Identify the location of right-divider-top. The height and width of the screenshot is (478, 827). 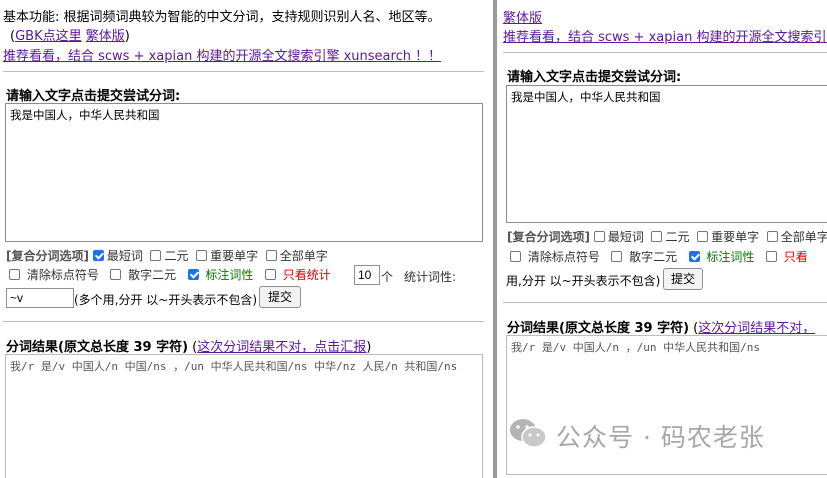
(665, 52).